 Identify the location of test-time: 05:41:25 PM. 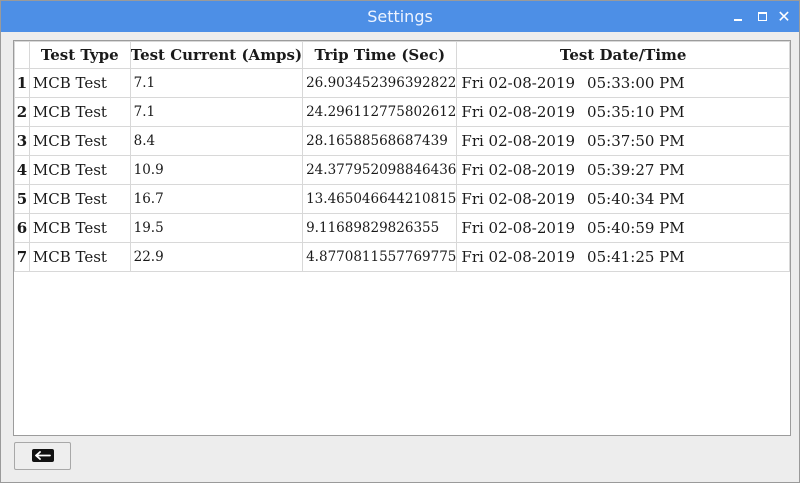
(636, 257).